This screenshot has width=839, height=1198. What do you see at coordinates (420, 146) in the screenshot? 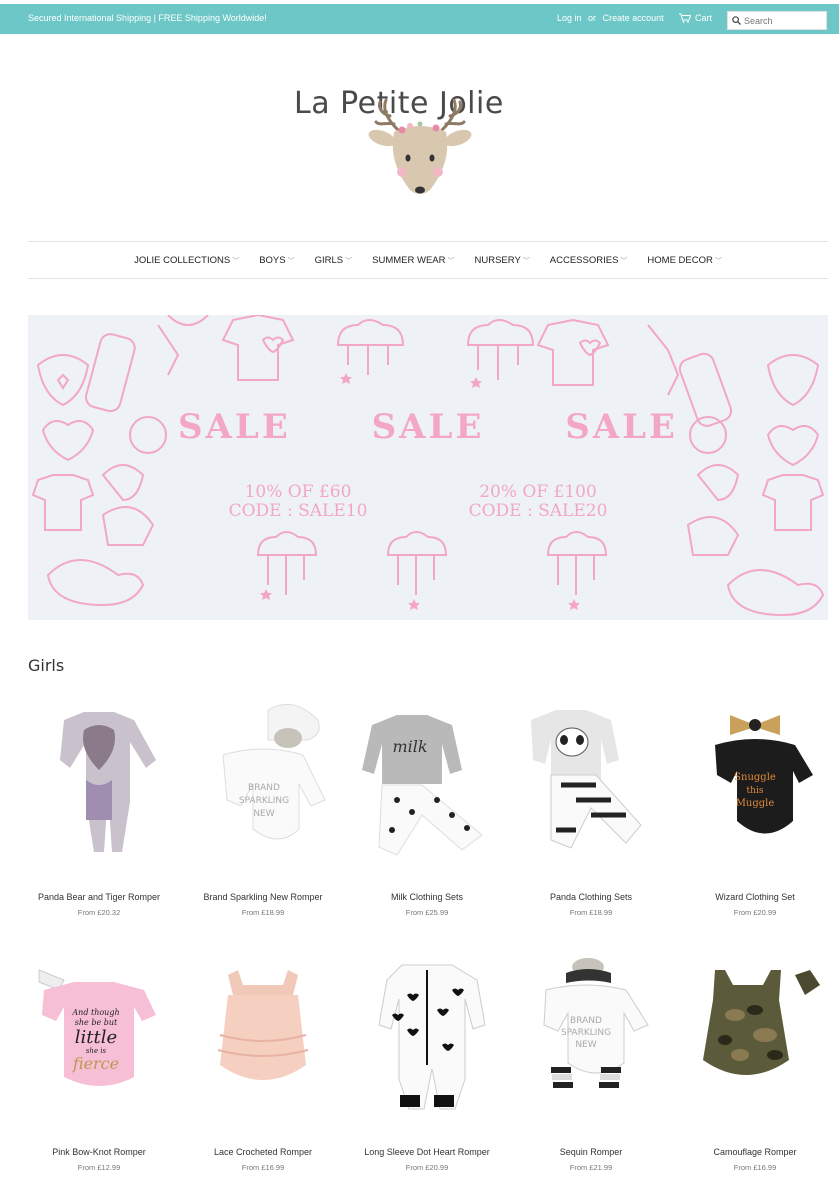
I see `deer-logo-icon` at bounding box center [420, 146].